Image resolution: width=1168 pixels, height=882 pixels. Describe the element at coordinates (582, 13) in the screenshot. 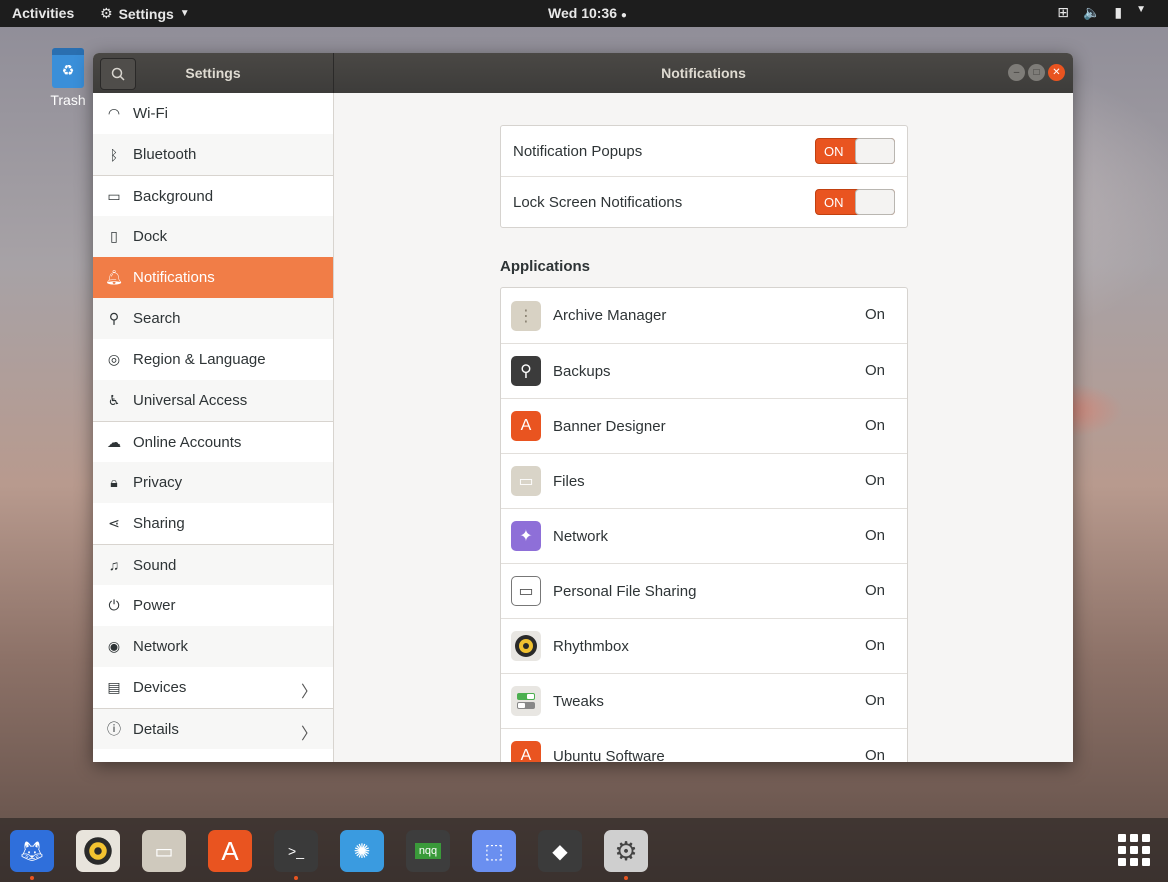

I see `clock-label: Wed 10:36` at that location.